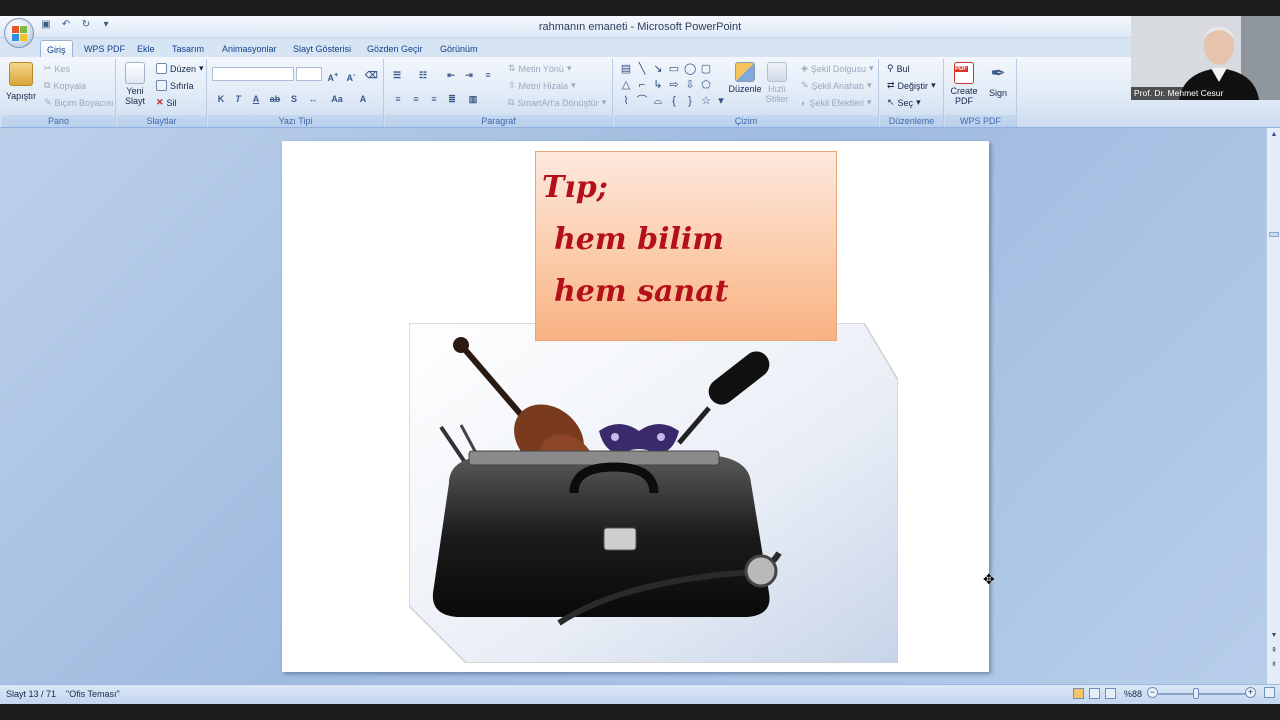 Image resolution: width=1280 pixels, height=720 pixels. I want to click on next-slide-icon: ⇟, so click(1274, 665).